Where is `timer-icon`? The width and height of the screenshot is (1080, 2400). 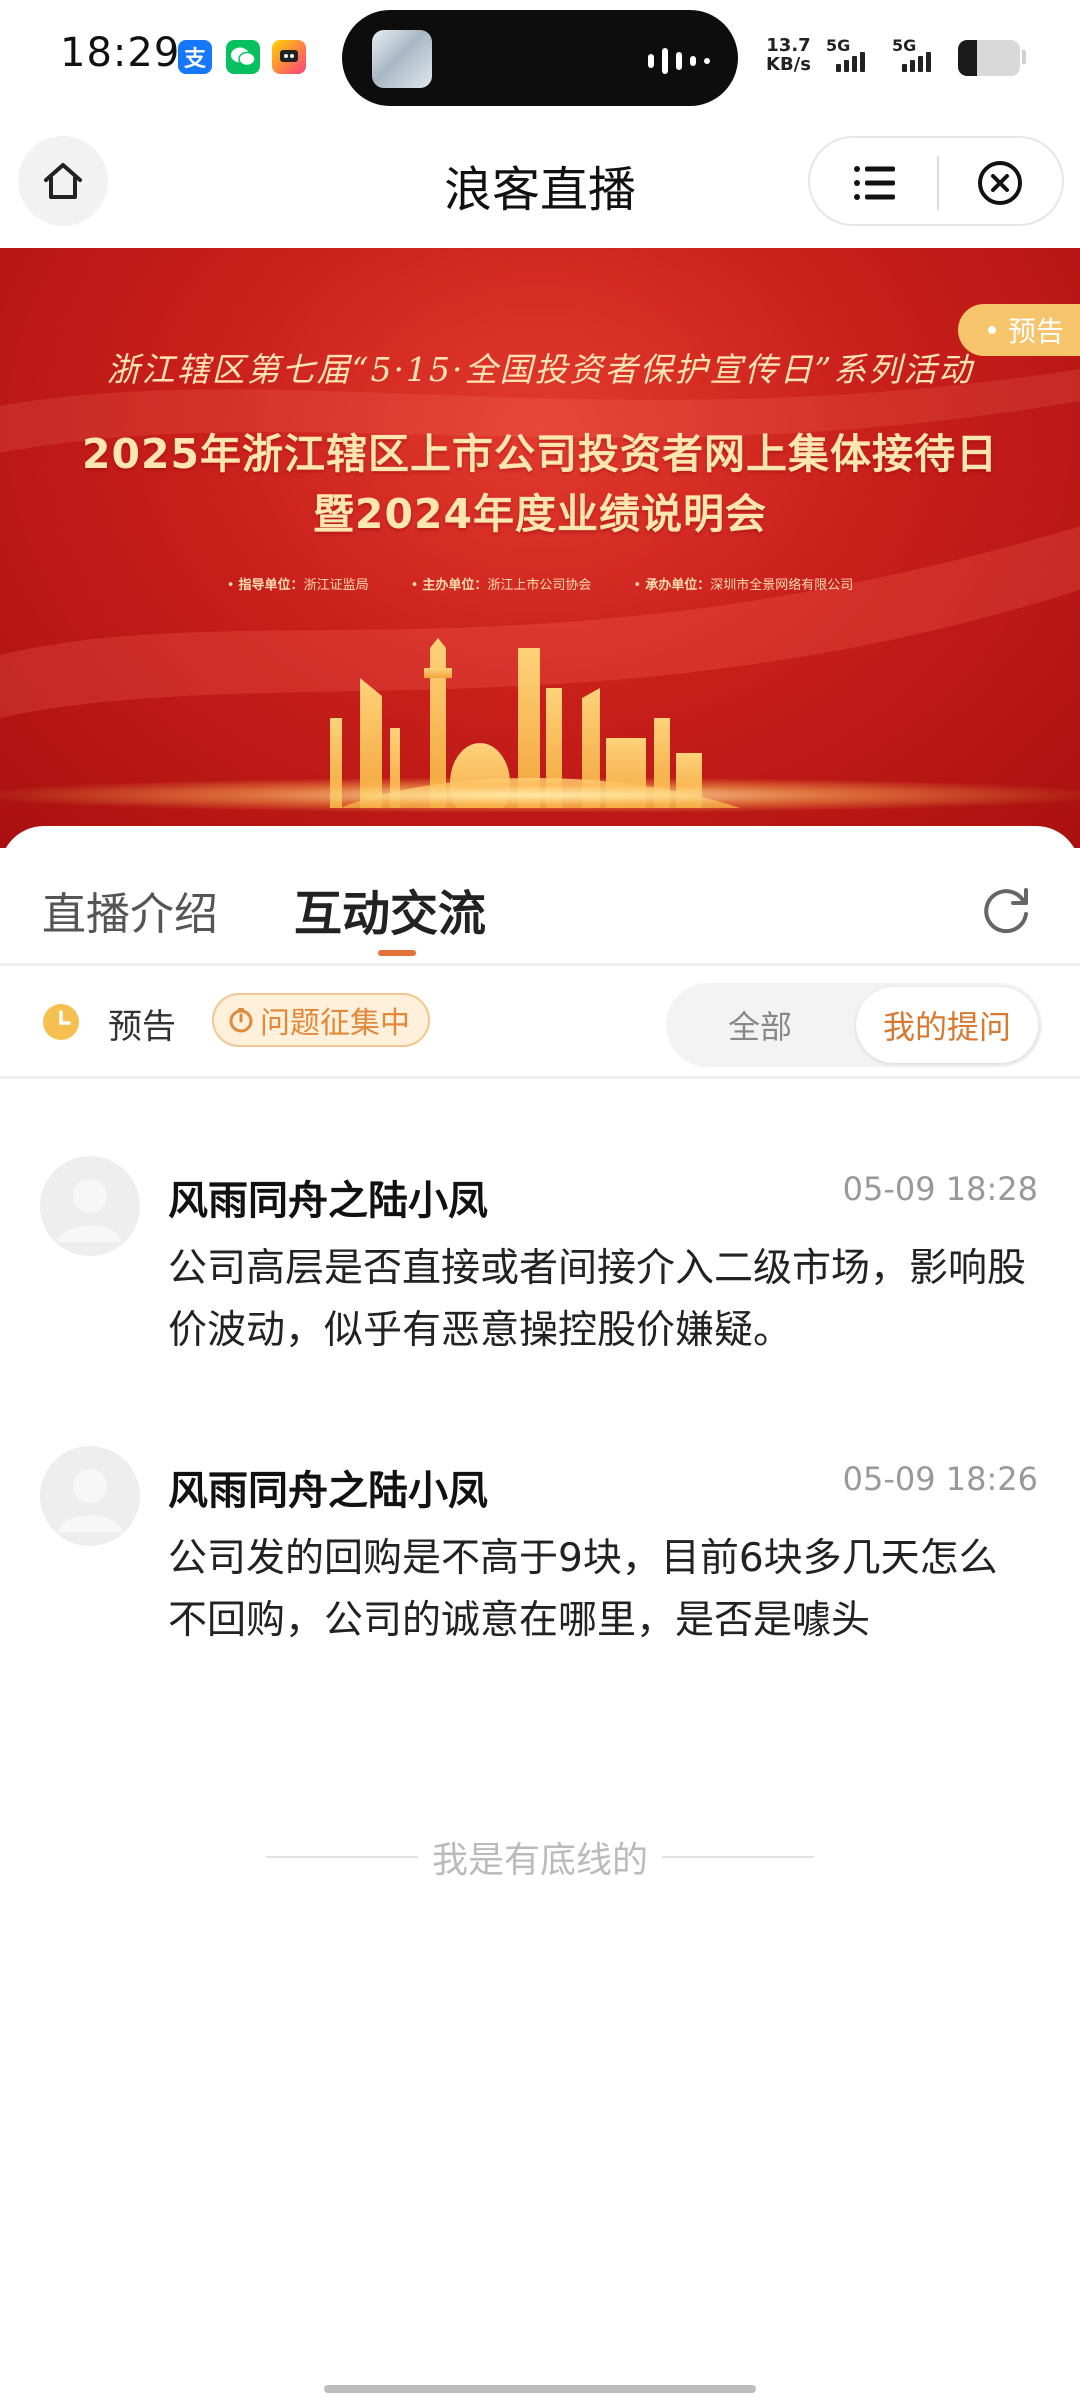 timer-icon is located at coordinates (241, 1020).